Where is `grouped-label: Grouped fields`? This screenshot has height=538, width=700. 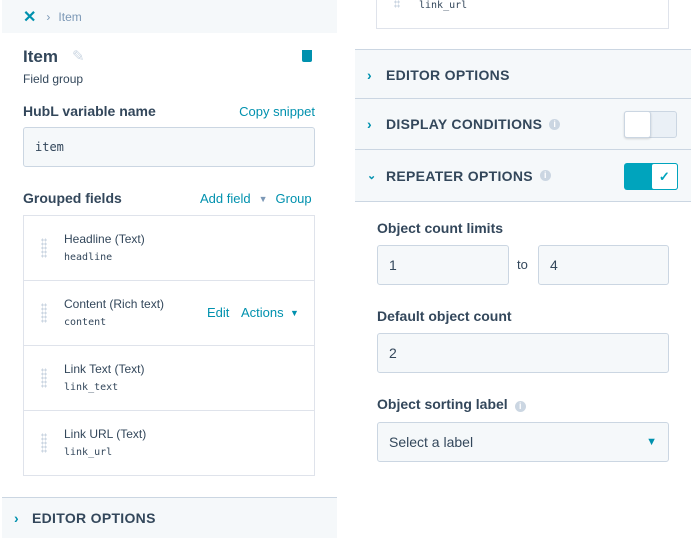
grouped-label: Grouped fields is located at coordinates (72, 198).